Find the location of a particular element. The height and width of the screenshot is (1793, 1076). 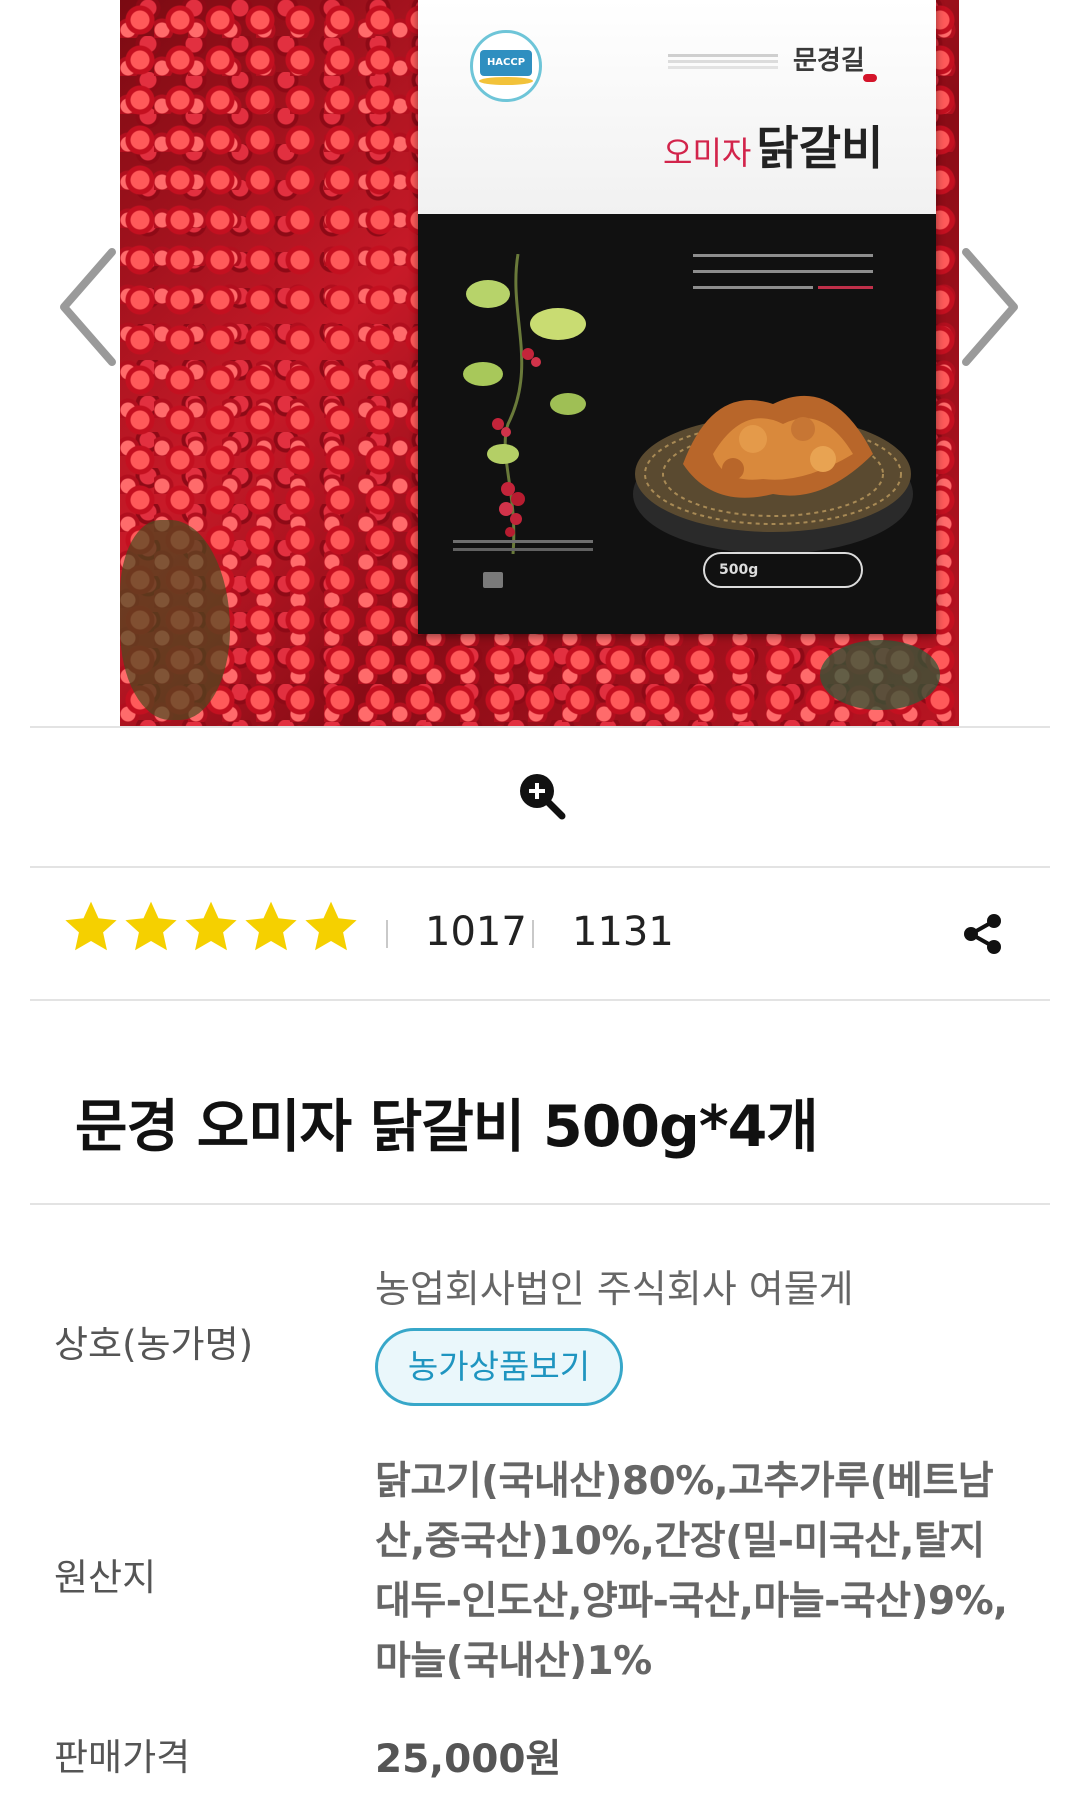

package-dark-panel: 500g is located at coordinates (677, 424).